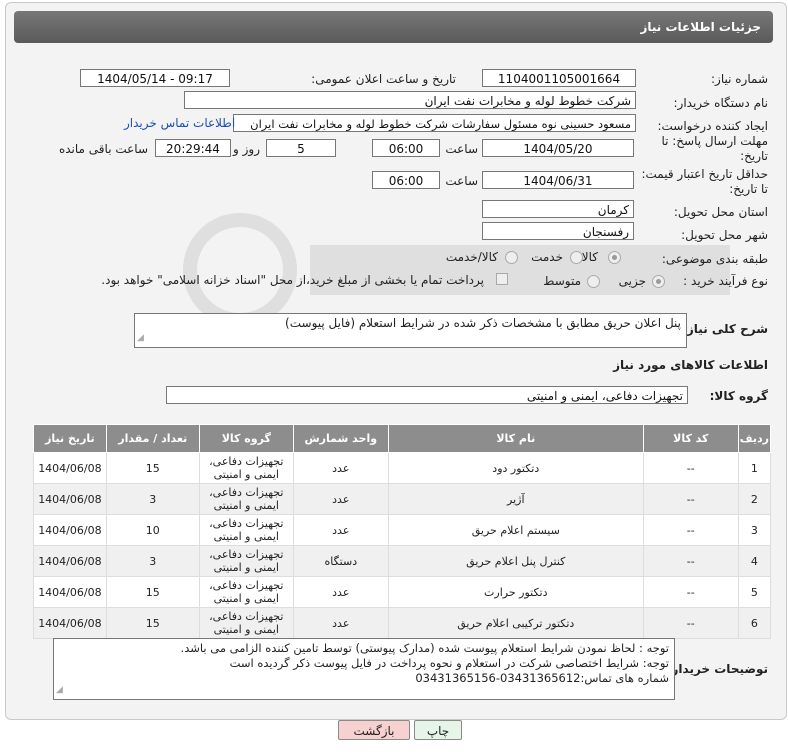 The width and height of the screenshot is (788, 756). I want to click on back-button: بازگشت, so click(374, 730).